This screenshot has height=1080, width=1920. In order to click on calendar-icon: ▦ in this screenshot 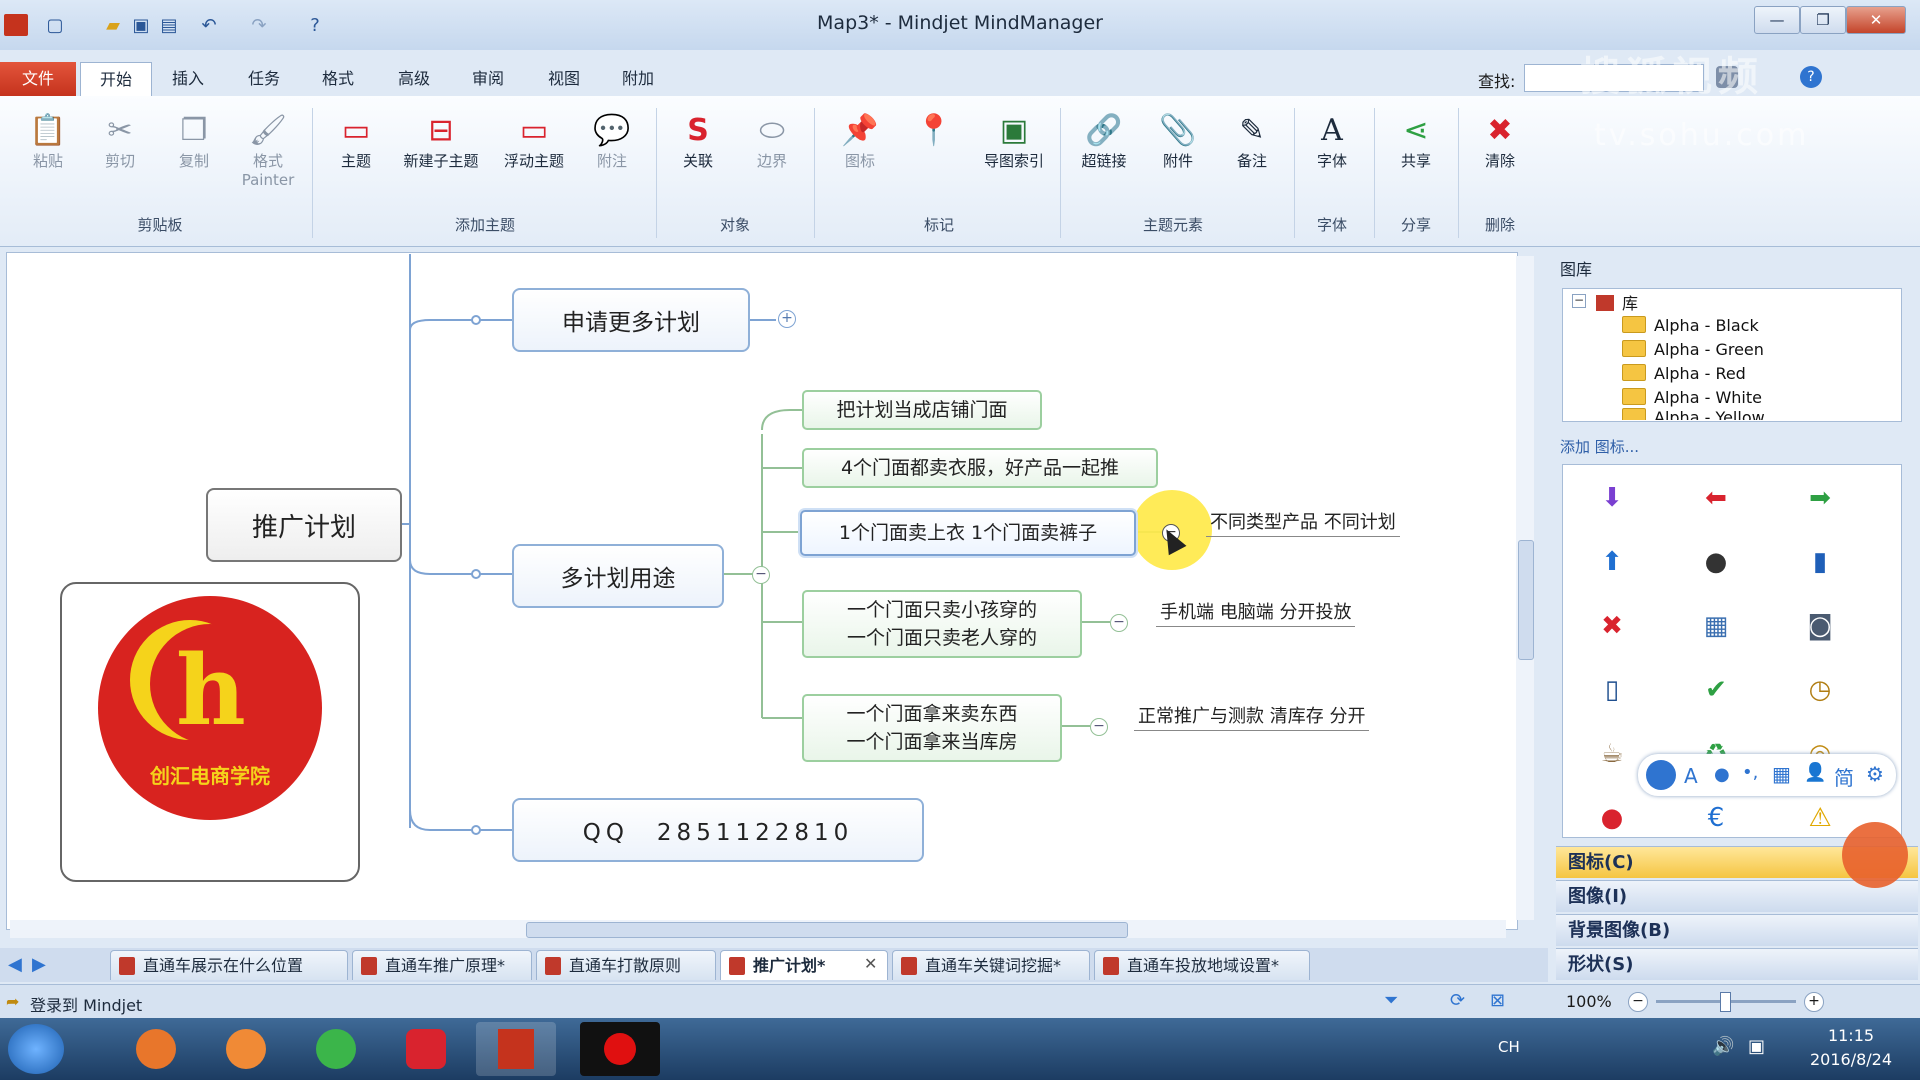, I will do `click(1716, 626)`.